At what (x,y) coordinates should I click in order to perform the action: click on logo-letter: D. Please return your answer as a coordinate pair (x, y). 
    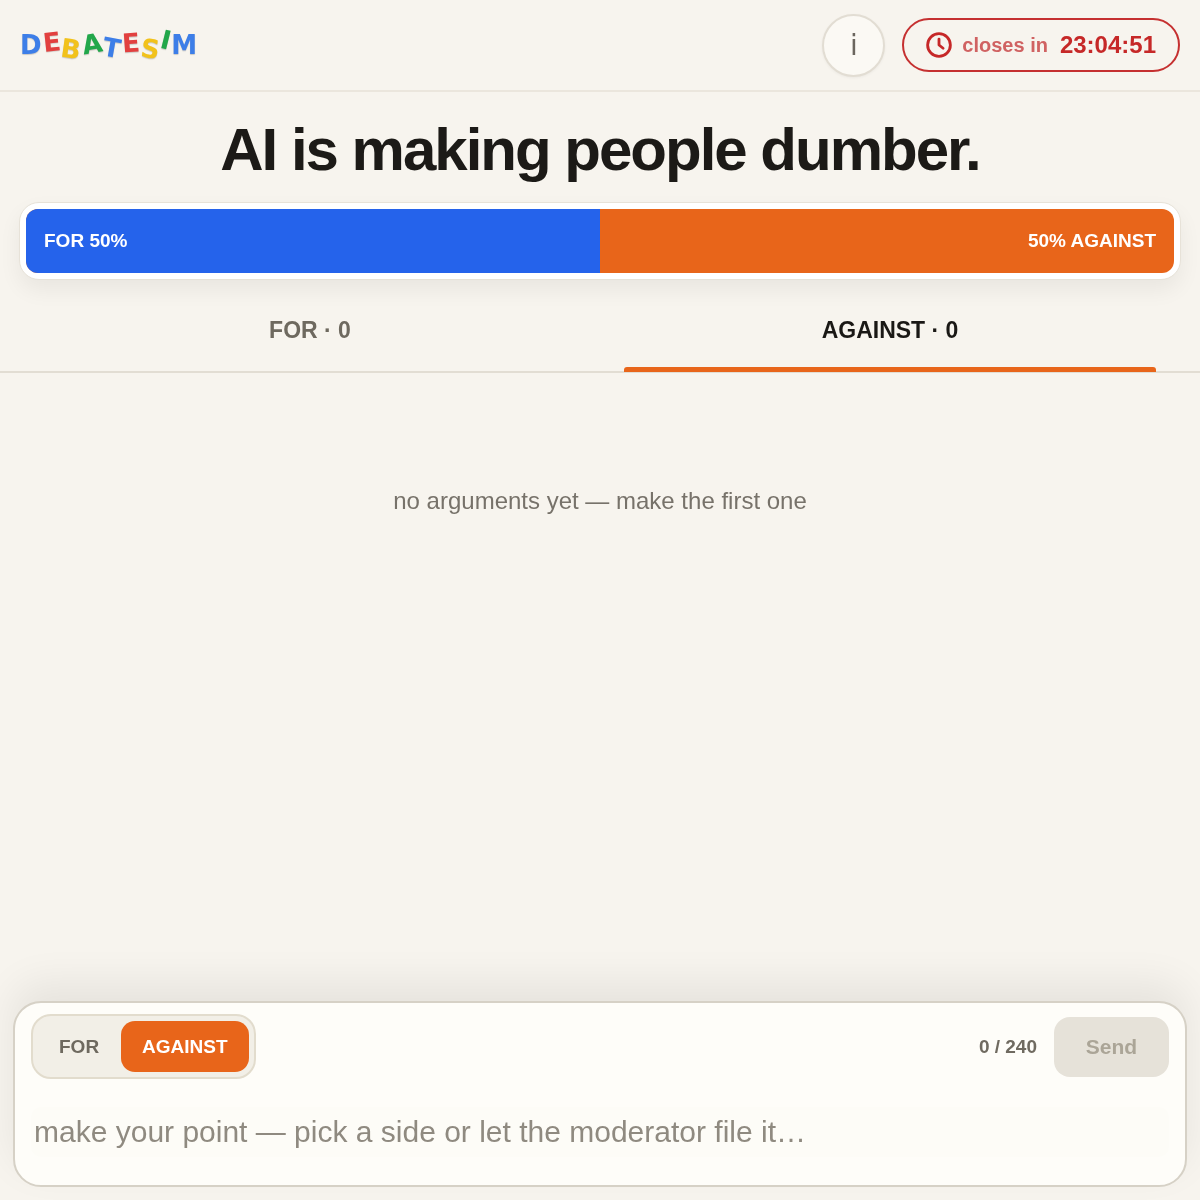
    Looking at the image, I should click on (31, 45).